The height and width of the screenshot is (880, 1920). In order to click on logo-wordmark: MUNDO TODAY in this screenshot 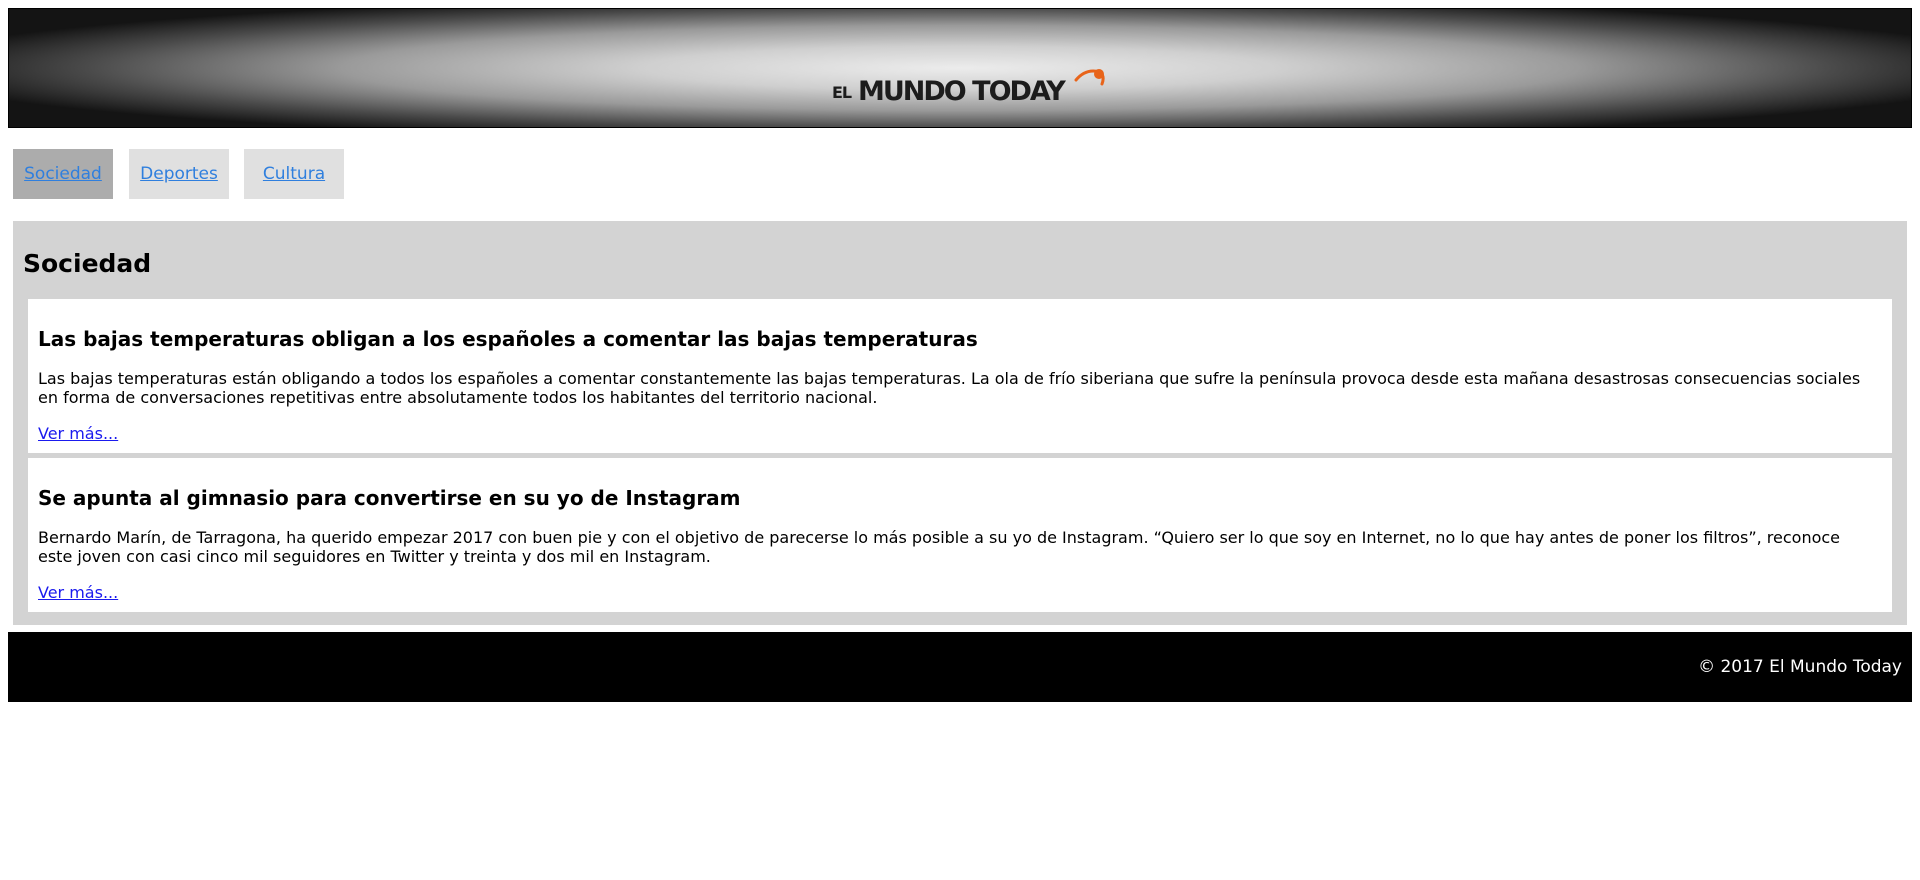, I will do `click(962, 91)`.